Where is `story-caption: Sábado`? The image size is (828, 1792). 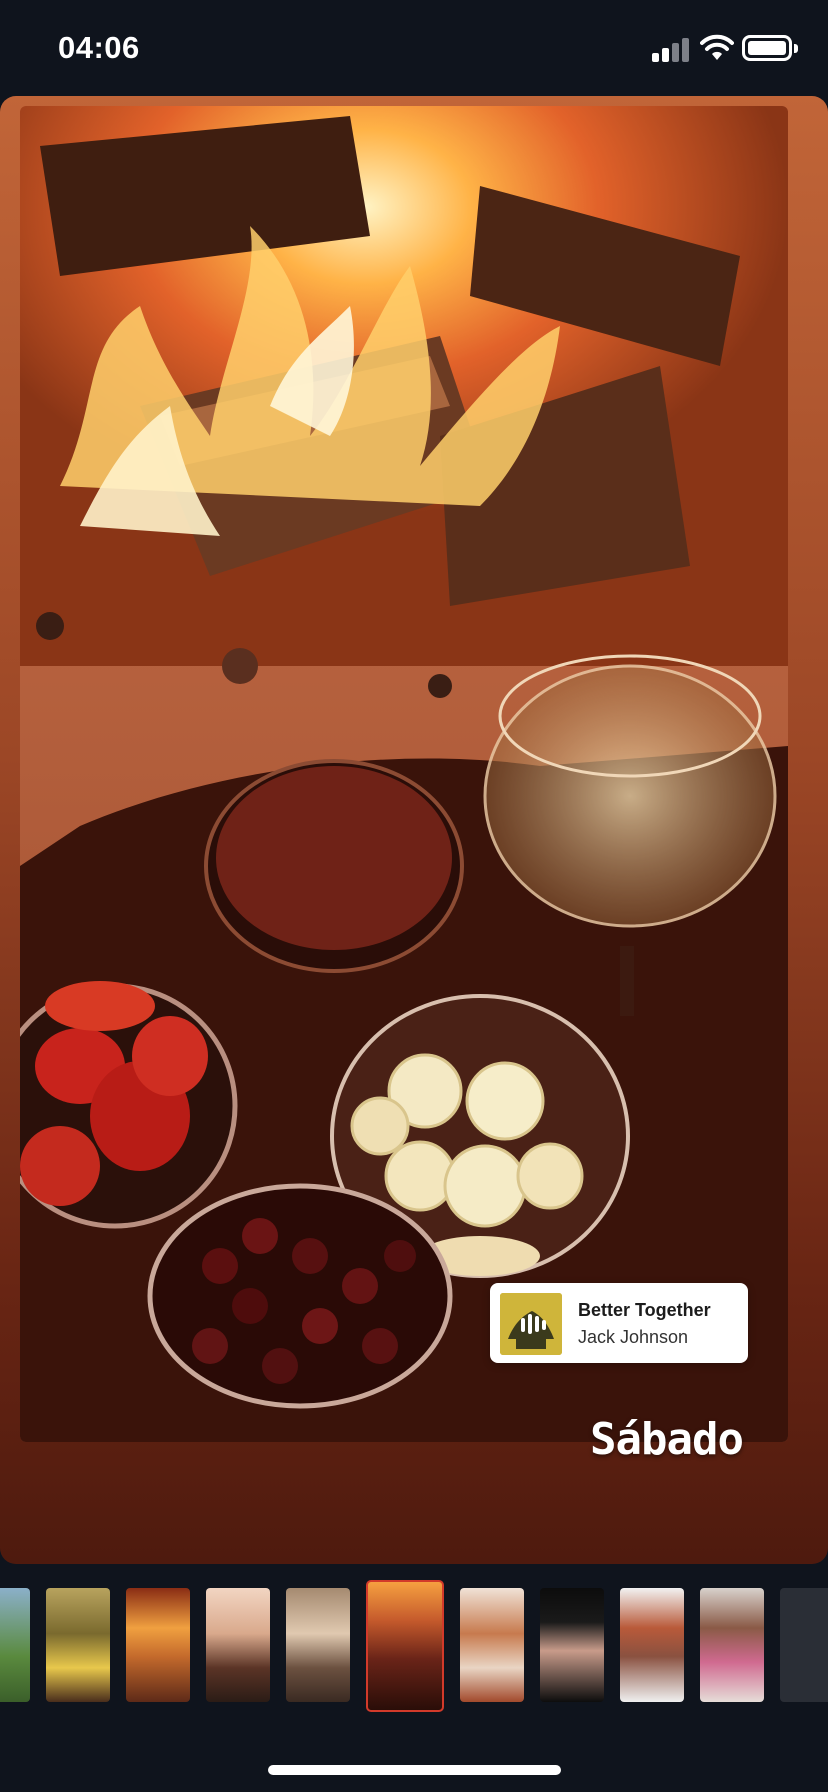 story-caption: Sábado is located at coordinates (667, 1439).